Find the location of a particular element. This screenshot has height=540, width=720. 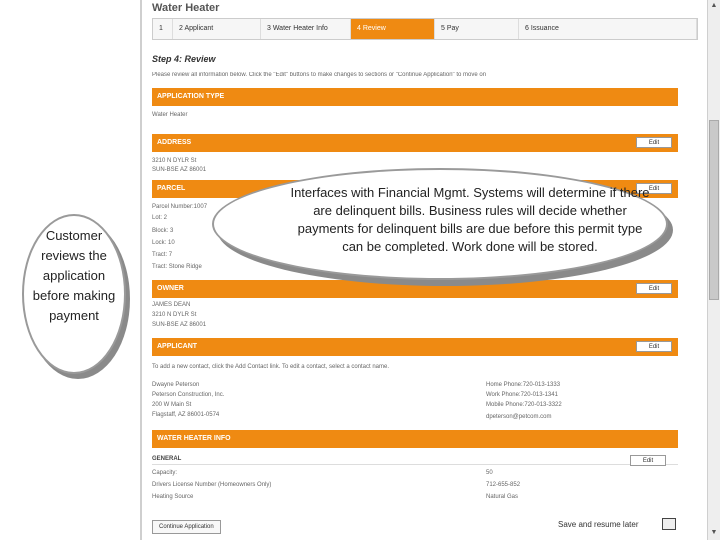

continue-application-button: Continue Application is located at coordinates (186, 527).